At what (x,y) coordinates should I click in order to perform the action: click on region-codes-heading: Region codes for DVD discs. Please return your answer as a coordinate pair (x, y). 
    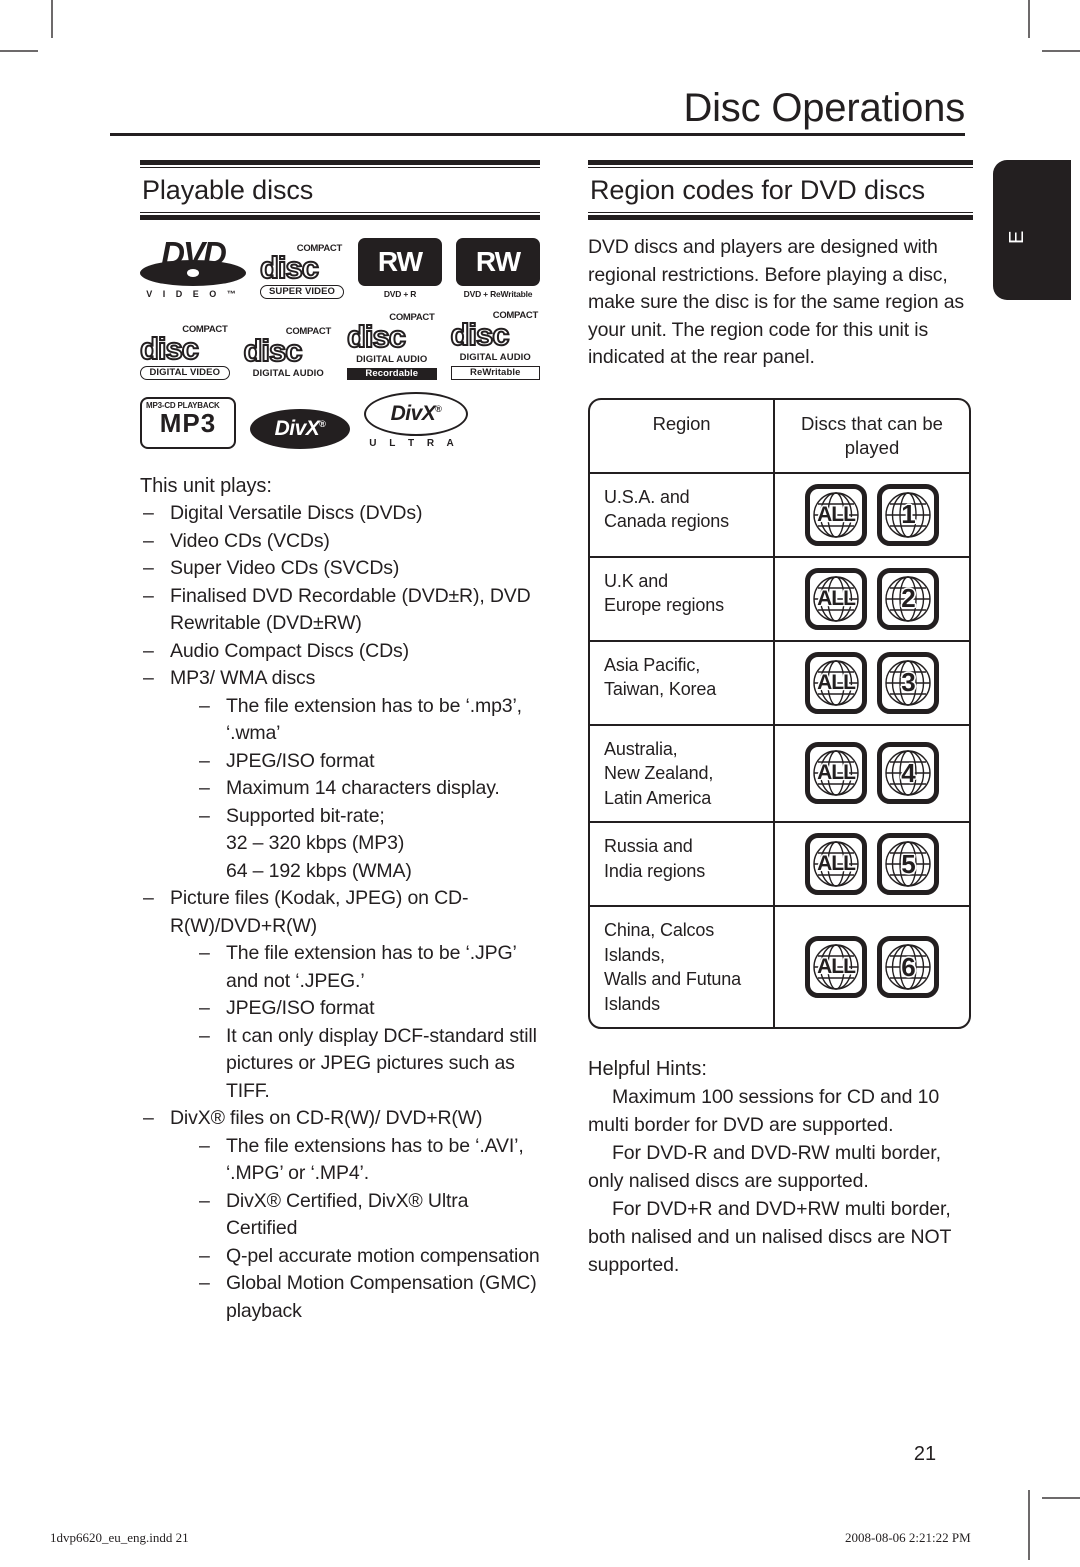
    Looking at the image, I should click on (758, 190).